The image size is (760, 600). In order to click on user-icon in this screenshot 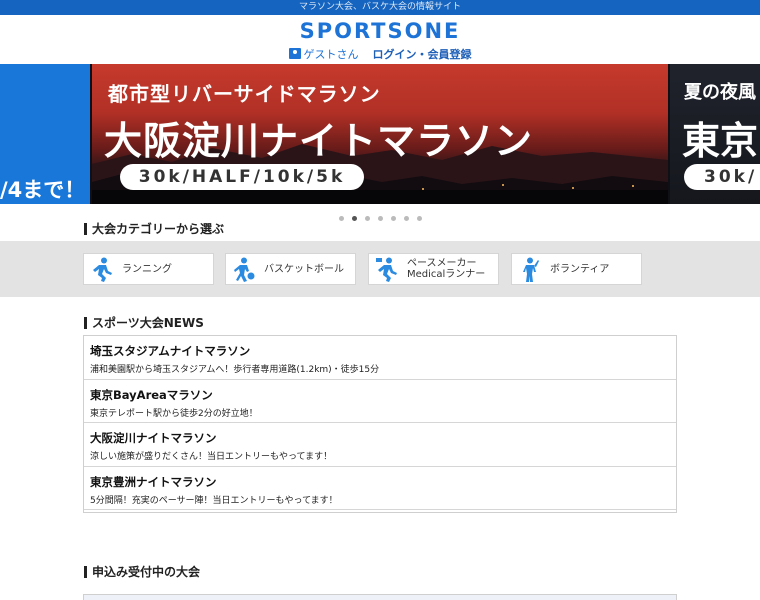, I will do `click(294, 53)`.